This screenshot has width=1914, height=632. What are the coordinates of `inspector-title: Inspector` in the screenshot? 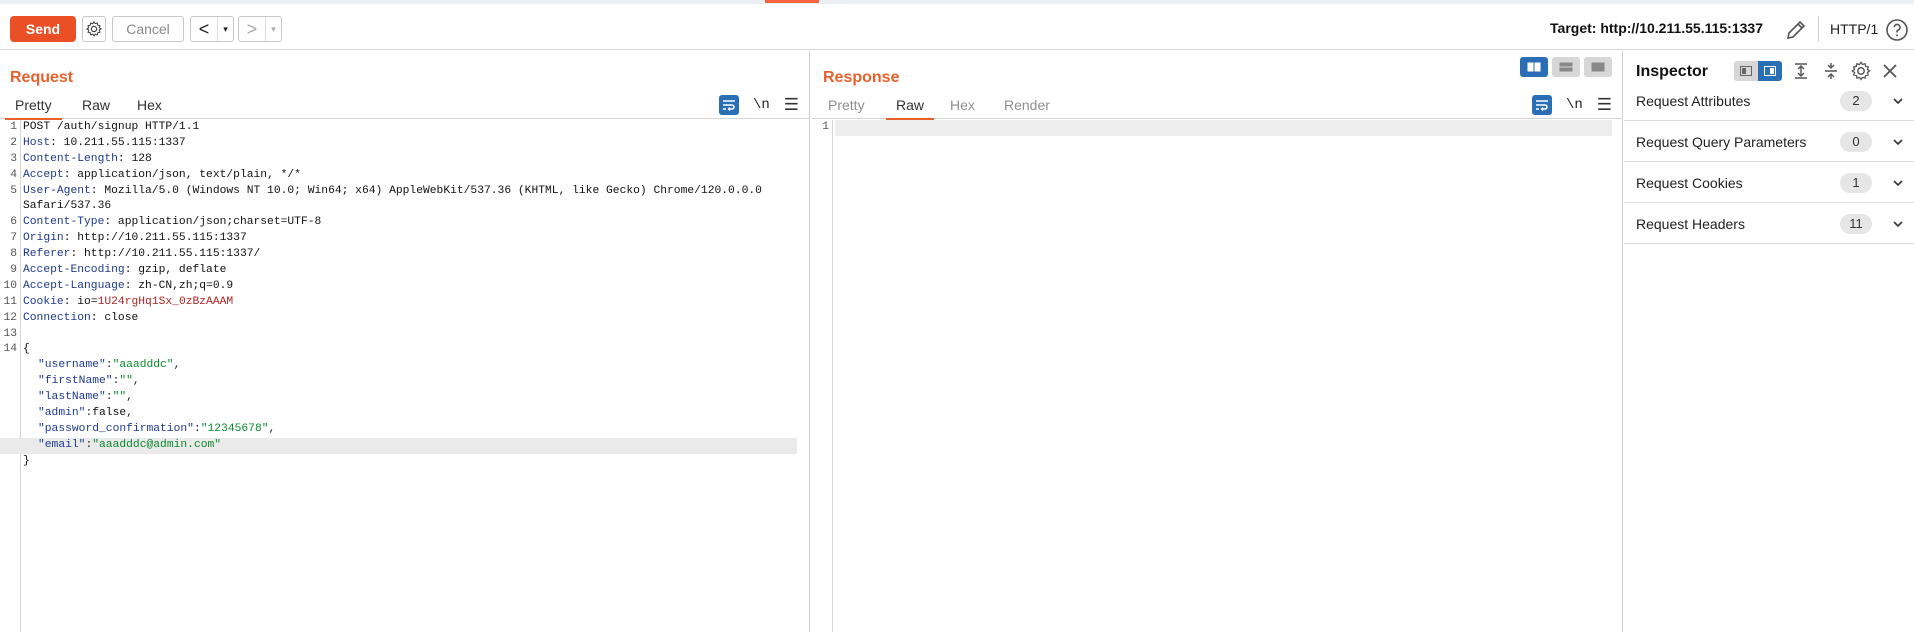 It's located at (1672, 71).